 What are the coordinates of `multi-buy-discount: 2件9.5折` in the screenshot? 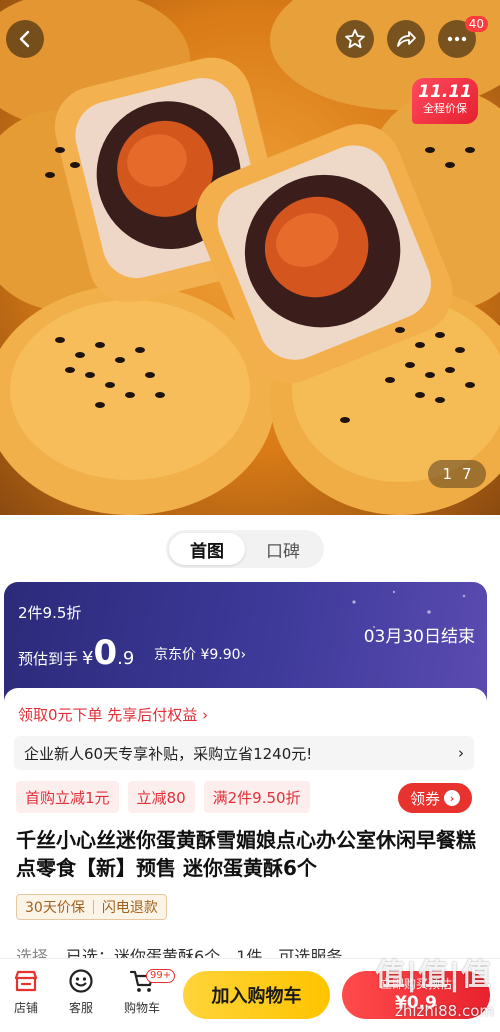 It's located at (50, 613).